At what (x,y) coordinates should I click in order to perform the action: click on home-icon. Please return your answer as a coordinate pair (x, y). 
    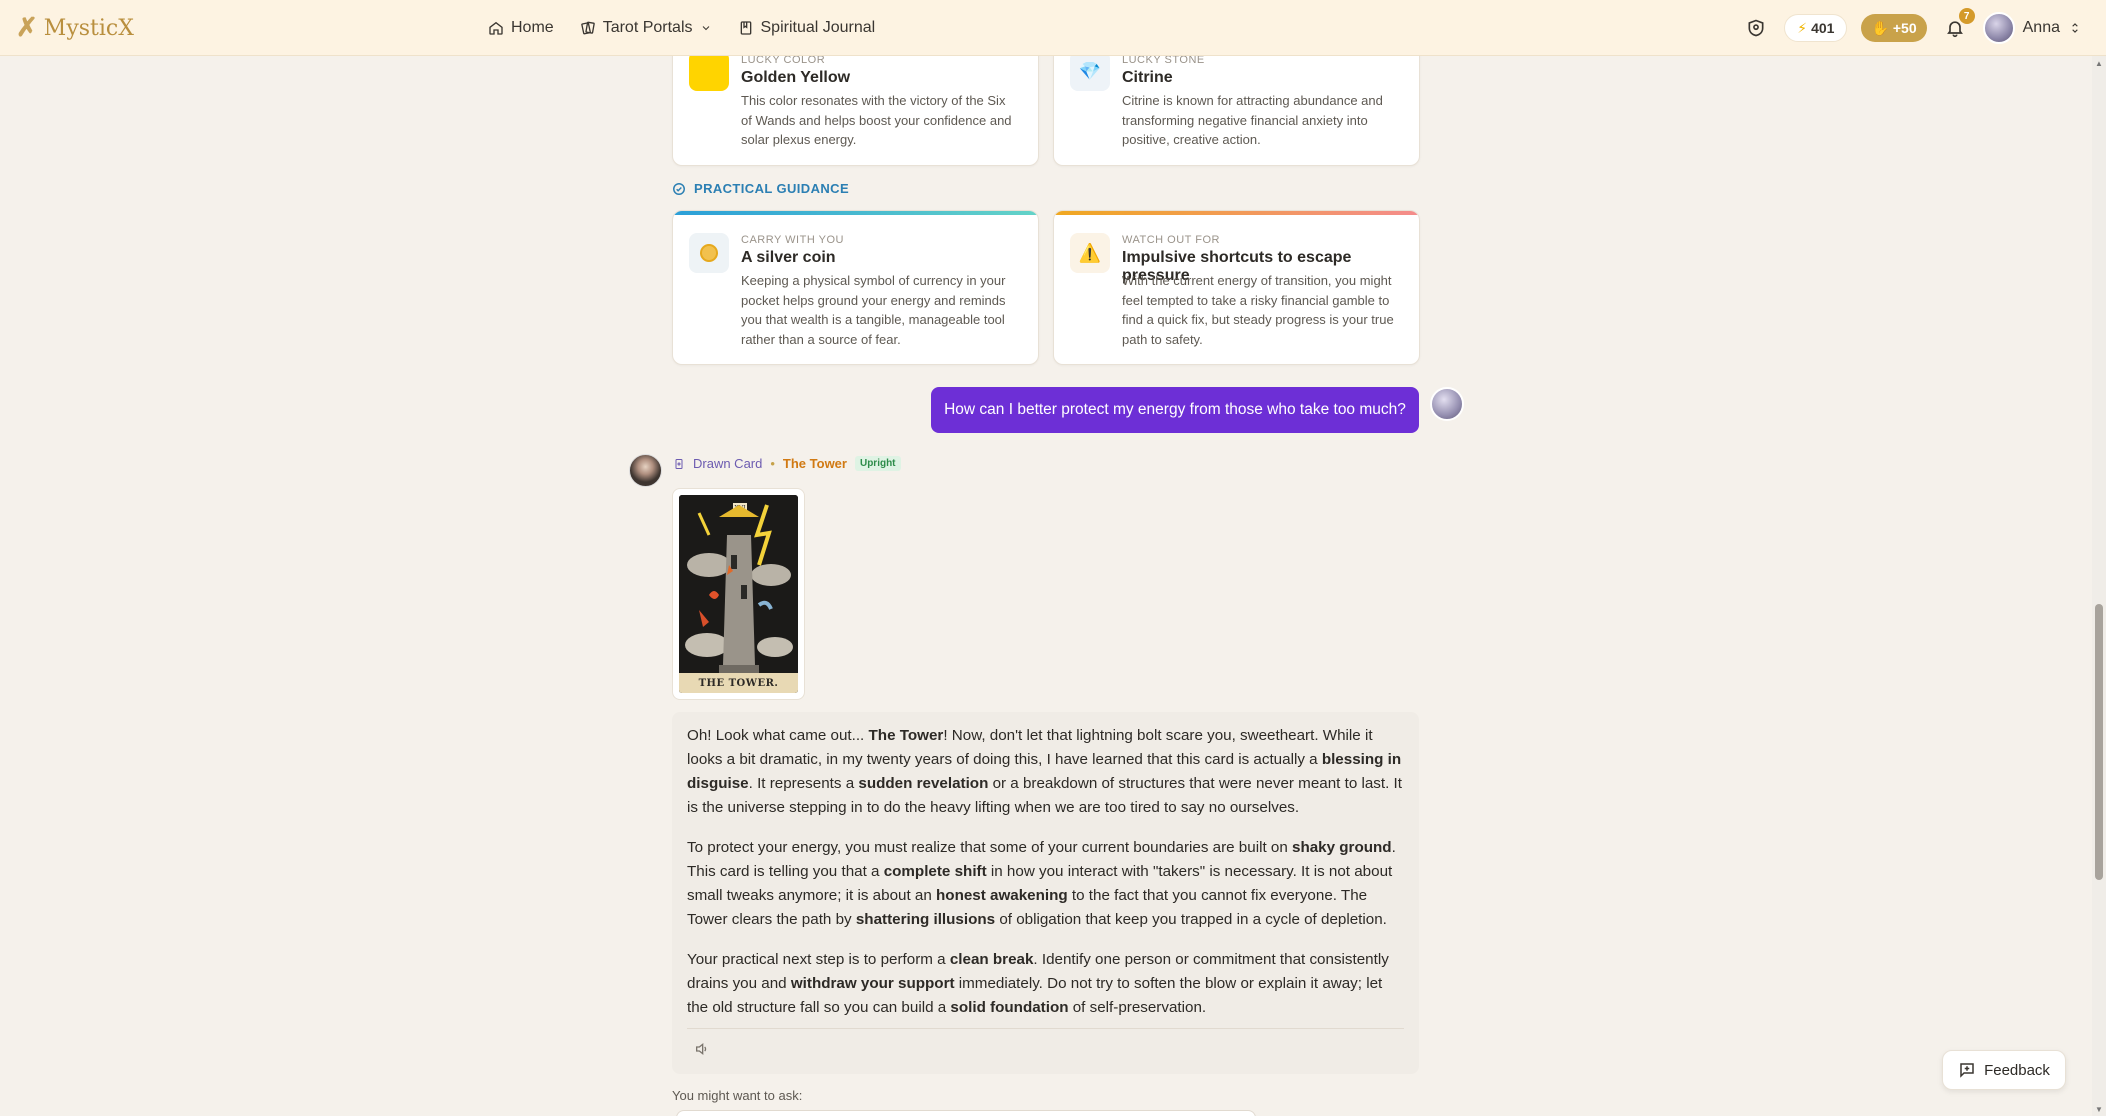
    Looking at the image, I should click on (496, 28).